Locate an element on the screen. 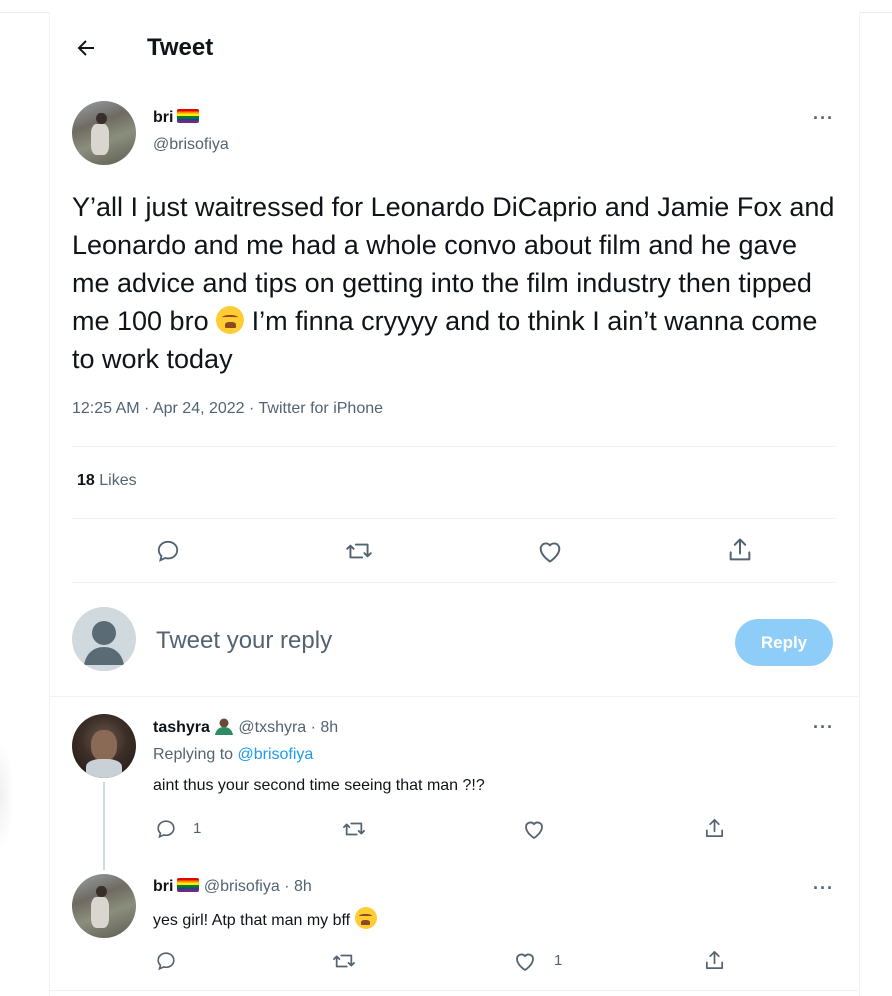  replying-to-handle: @brisofiya is located at coordinates (276, 754).